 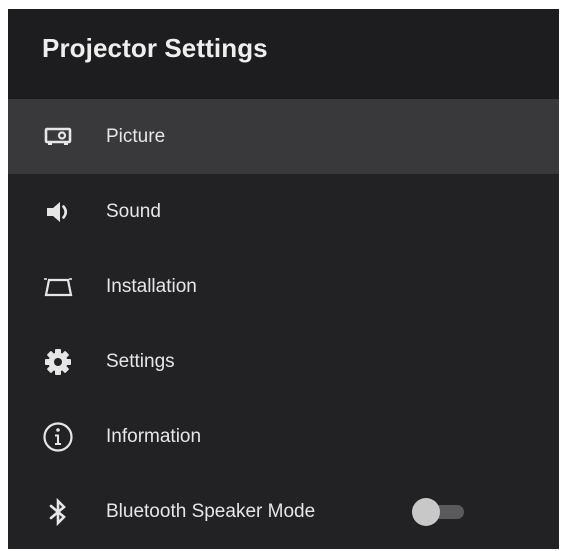 I want to click on menu-item-label: Picture, so click(x=136, y=136).